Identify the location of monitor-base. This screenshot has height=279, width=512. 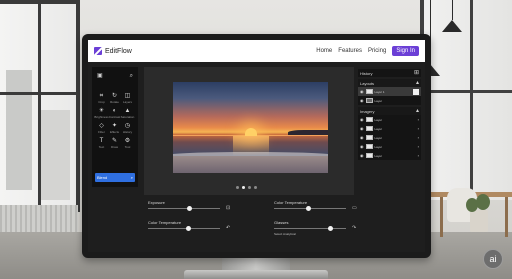
(256, 274).